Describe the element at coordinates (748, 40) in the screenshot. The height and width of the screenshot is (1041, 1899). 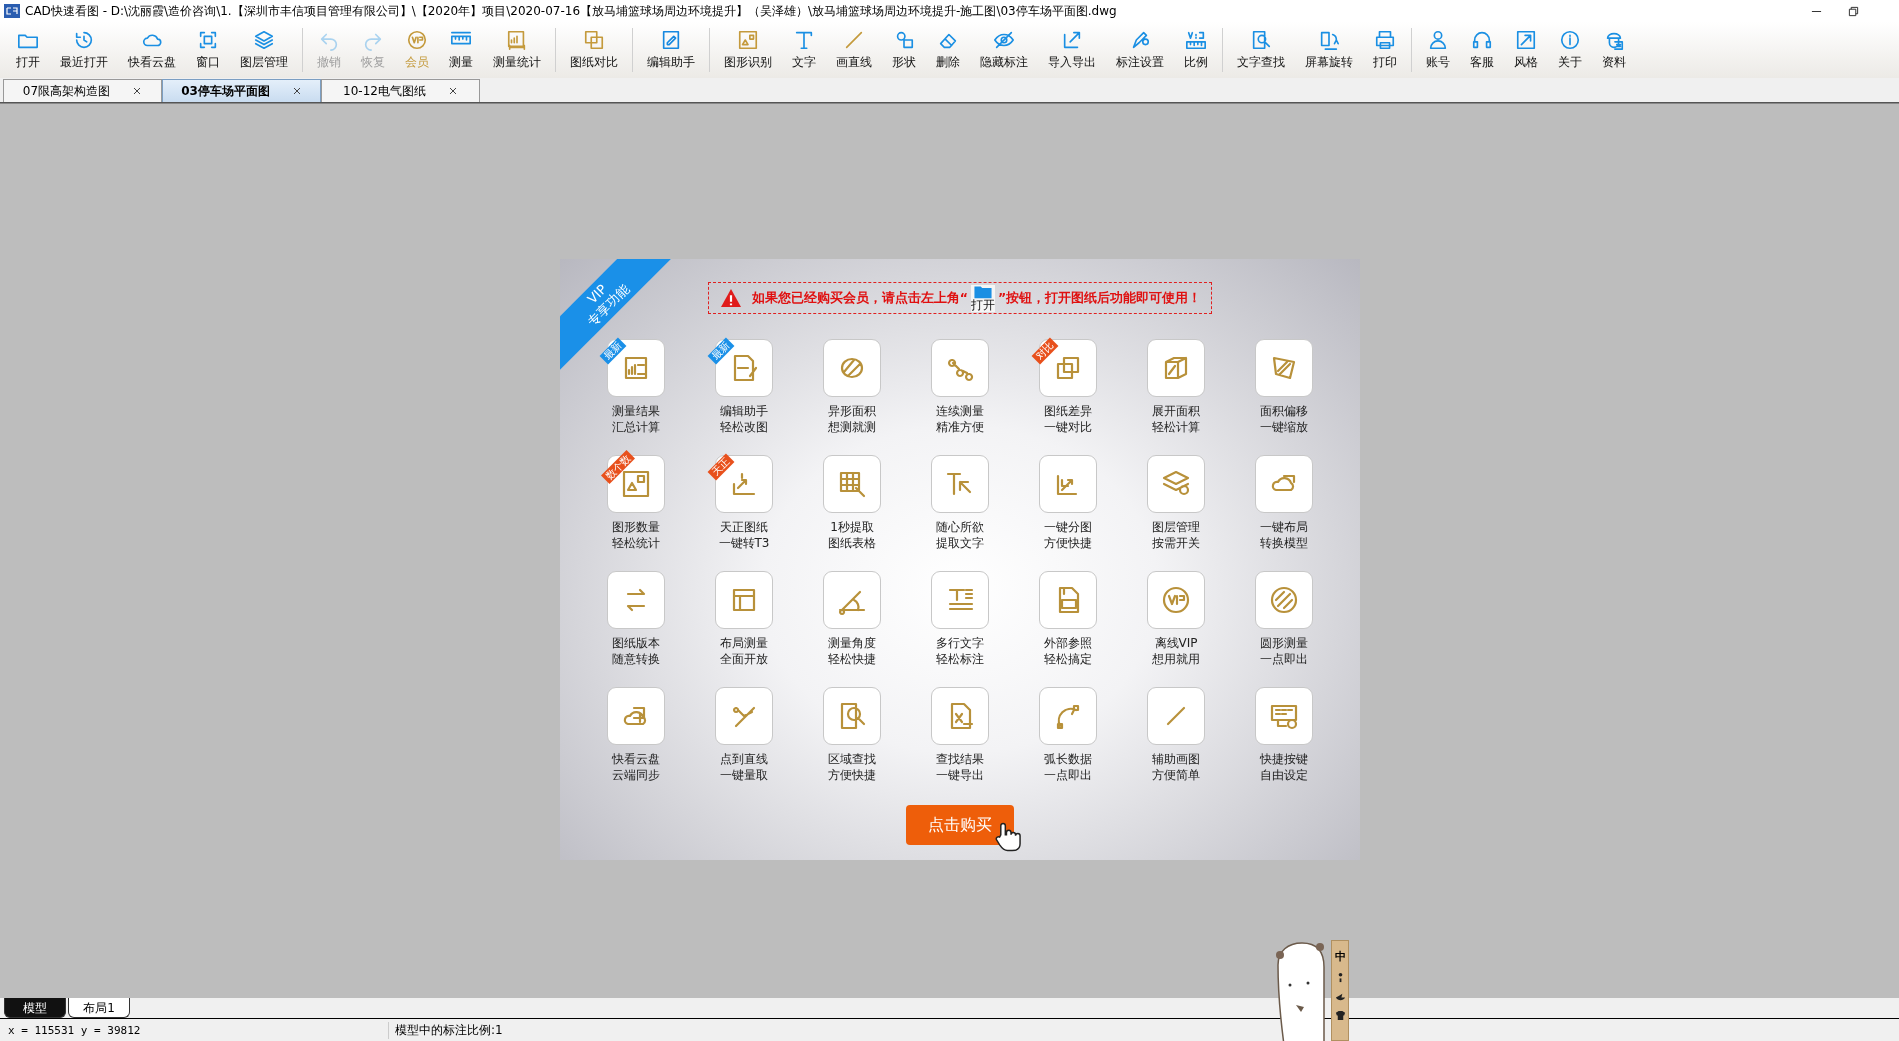
I see `shapes-icon` at that location.